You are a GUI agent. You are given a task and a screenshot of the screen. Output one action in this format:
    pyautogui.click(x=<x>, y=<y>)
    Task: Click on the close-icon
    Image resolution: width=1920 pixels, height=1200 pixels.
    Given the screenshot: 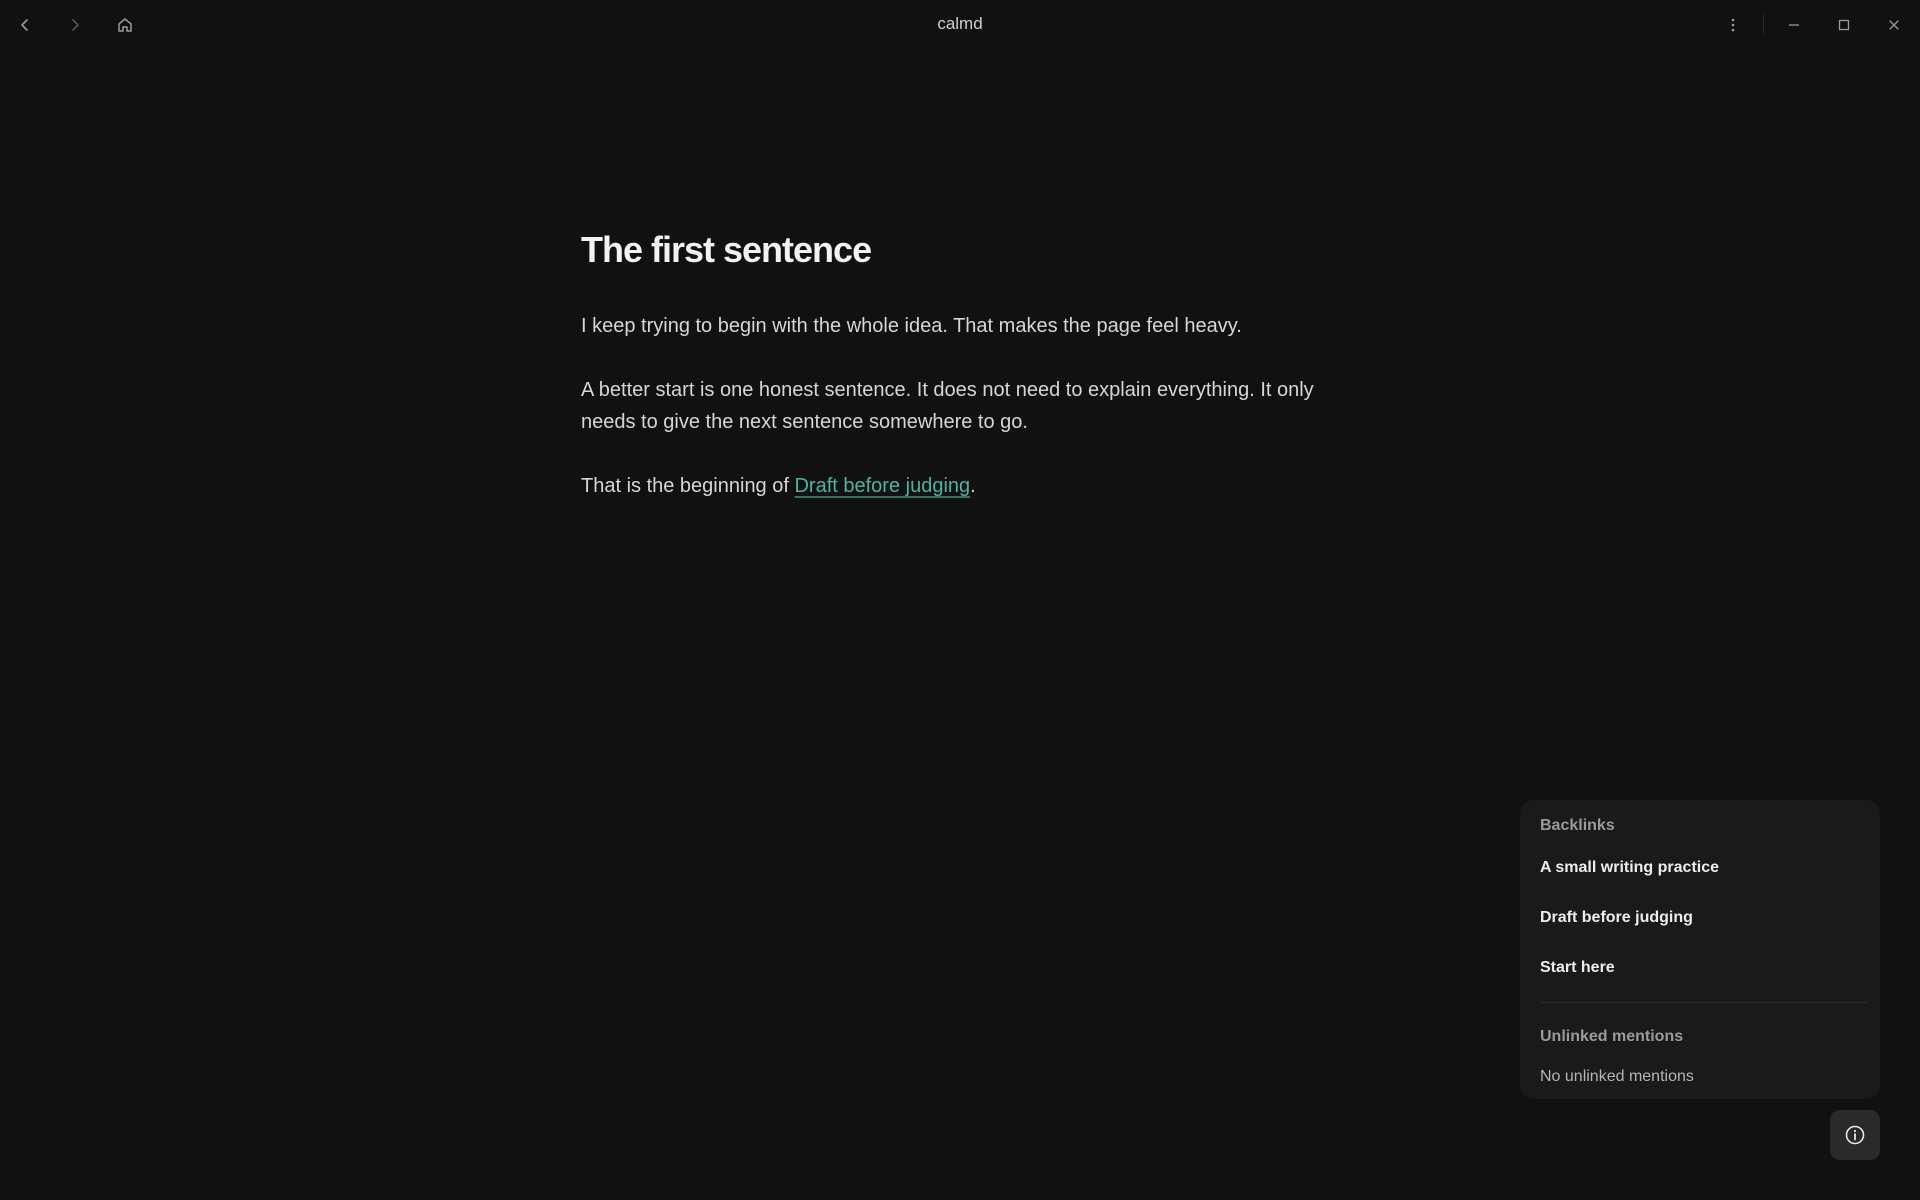 What is the action you would take?
    pyautogui.click(x=1894, y=25)
    